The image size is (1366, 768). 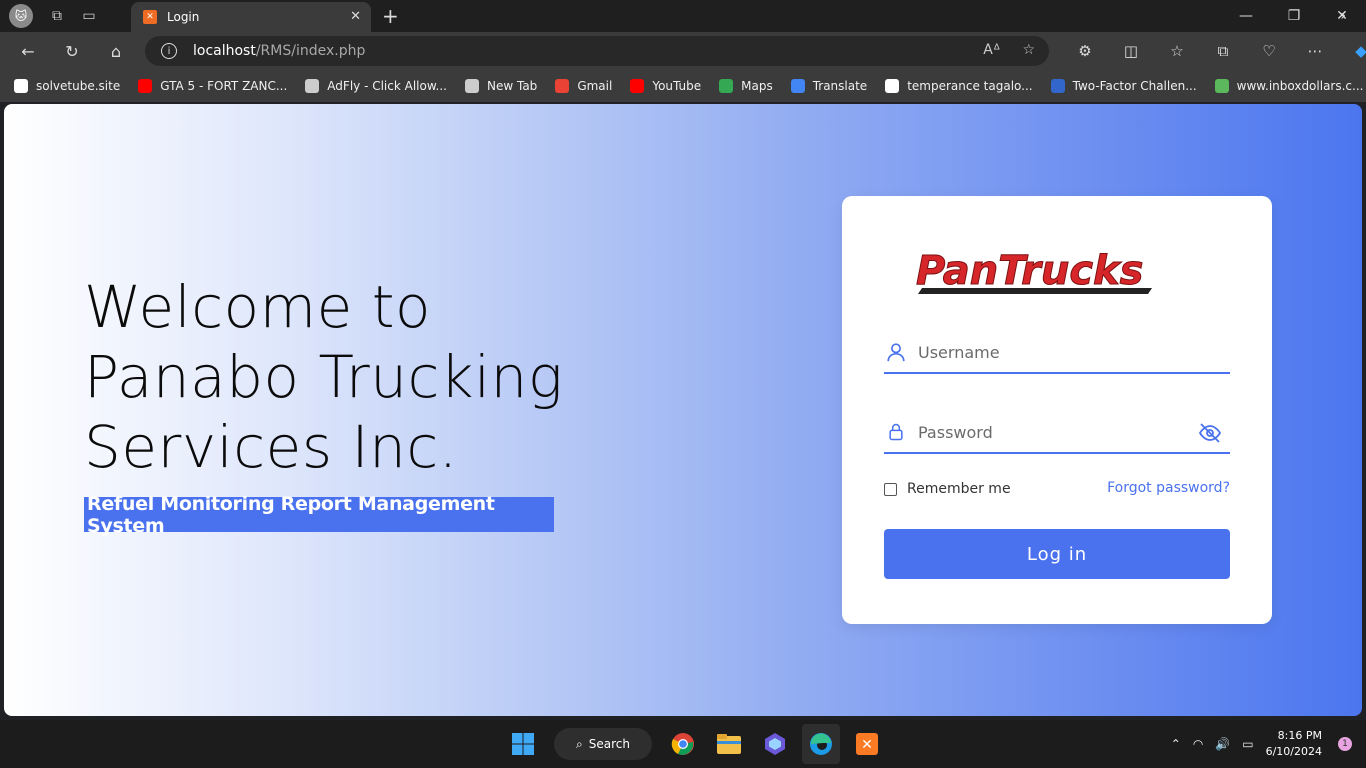 I want to click on tab-actions-icon: ▭, so click(x=89, y=16).